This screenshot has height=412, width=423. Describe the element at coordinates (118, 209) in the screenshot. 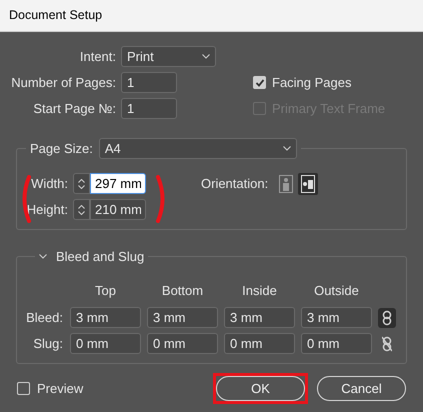

I see `dimension-field: 210 mm` at that location.